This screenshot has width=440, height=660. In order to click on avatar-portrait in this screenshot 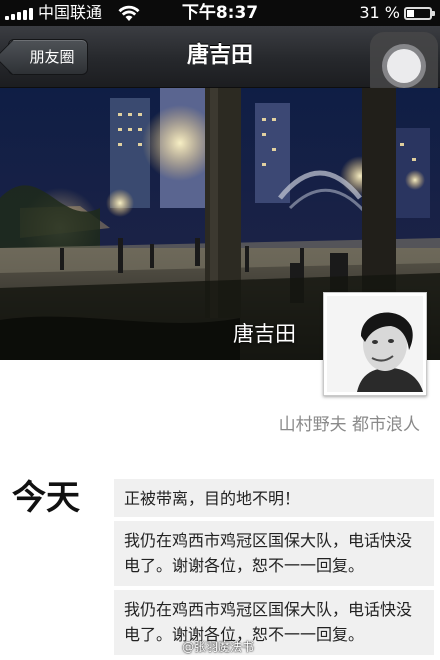, I will do `click(375, 344)`.